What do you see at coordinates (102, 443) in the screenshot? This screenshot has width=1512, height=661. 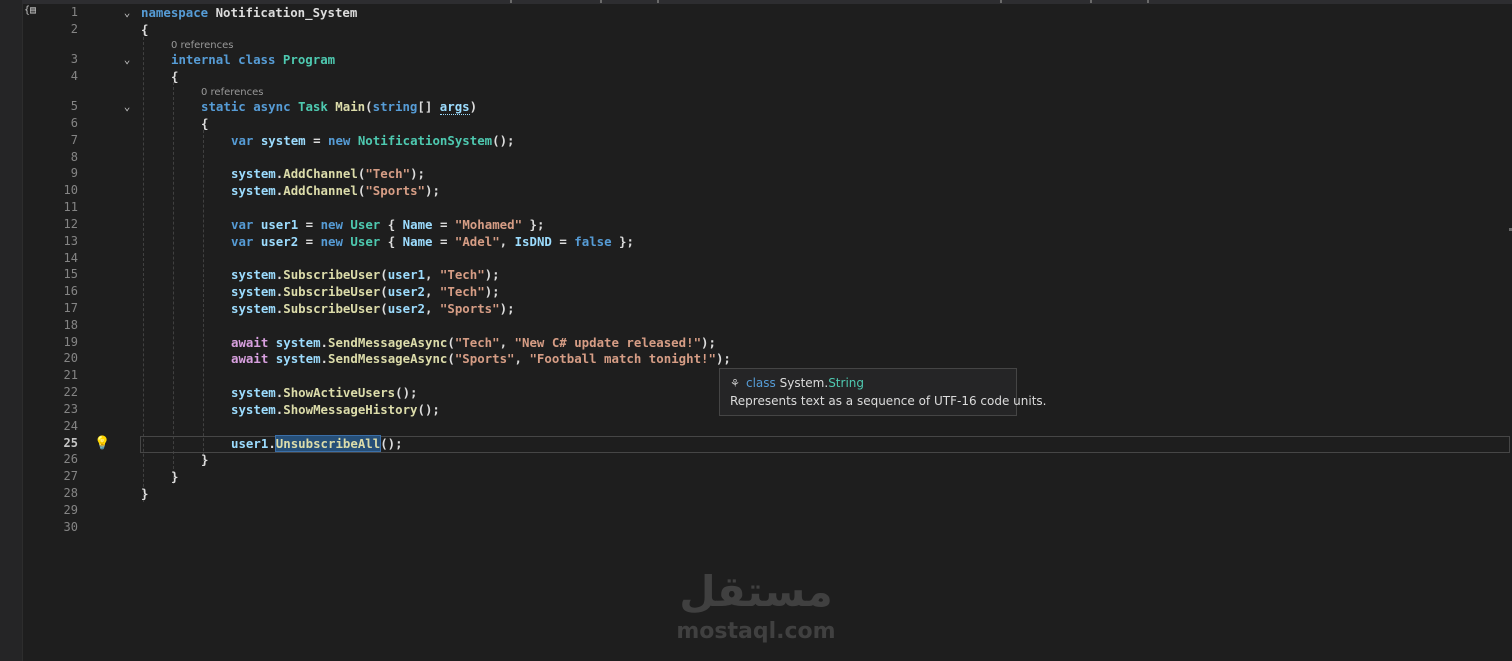 I see `lightbulb-icon: 💡` at bounding box center [102, 443].